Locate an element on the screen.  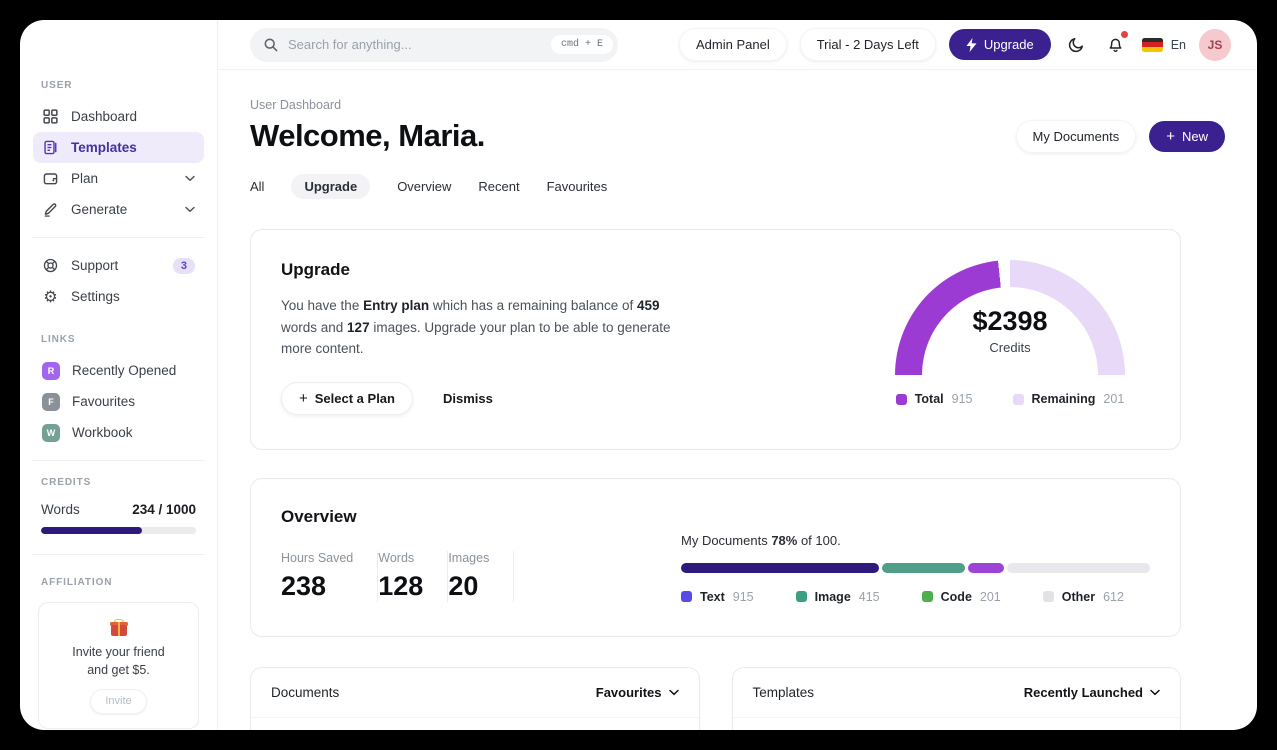
sidebar-item-settings: ⚙ Settings is located at coordinates (118, 296).